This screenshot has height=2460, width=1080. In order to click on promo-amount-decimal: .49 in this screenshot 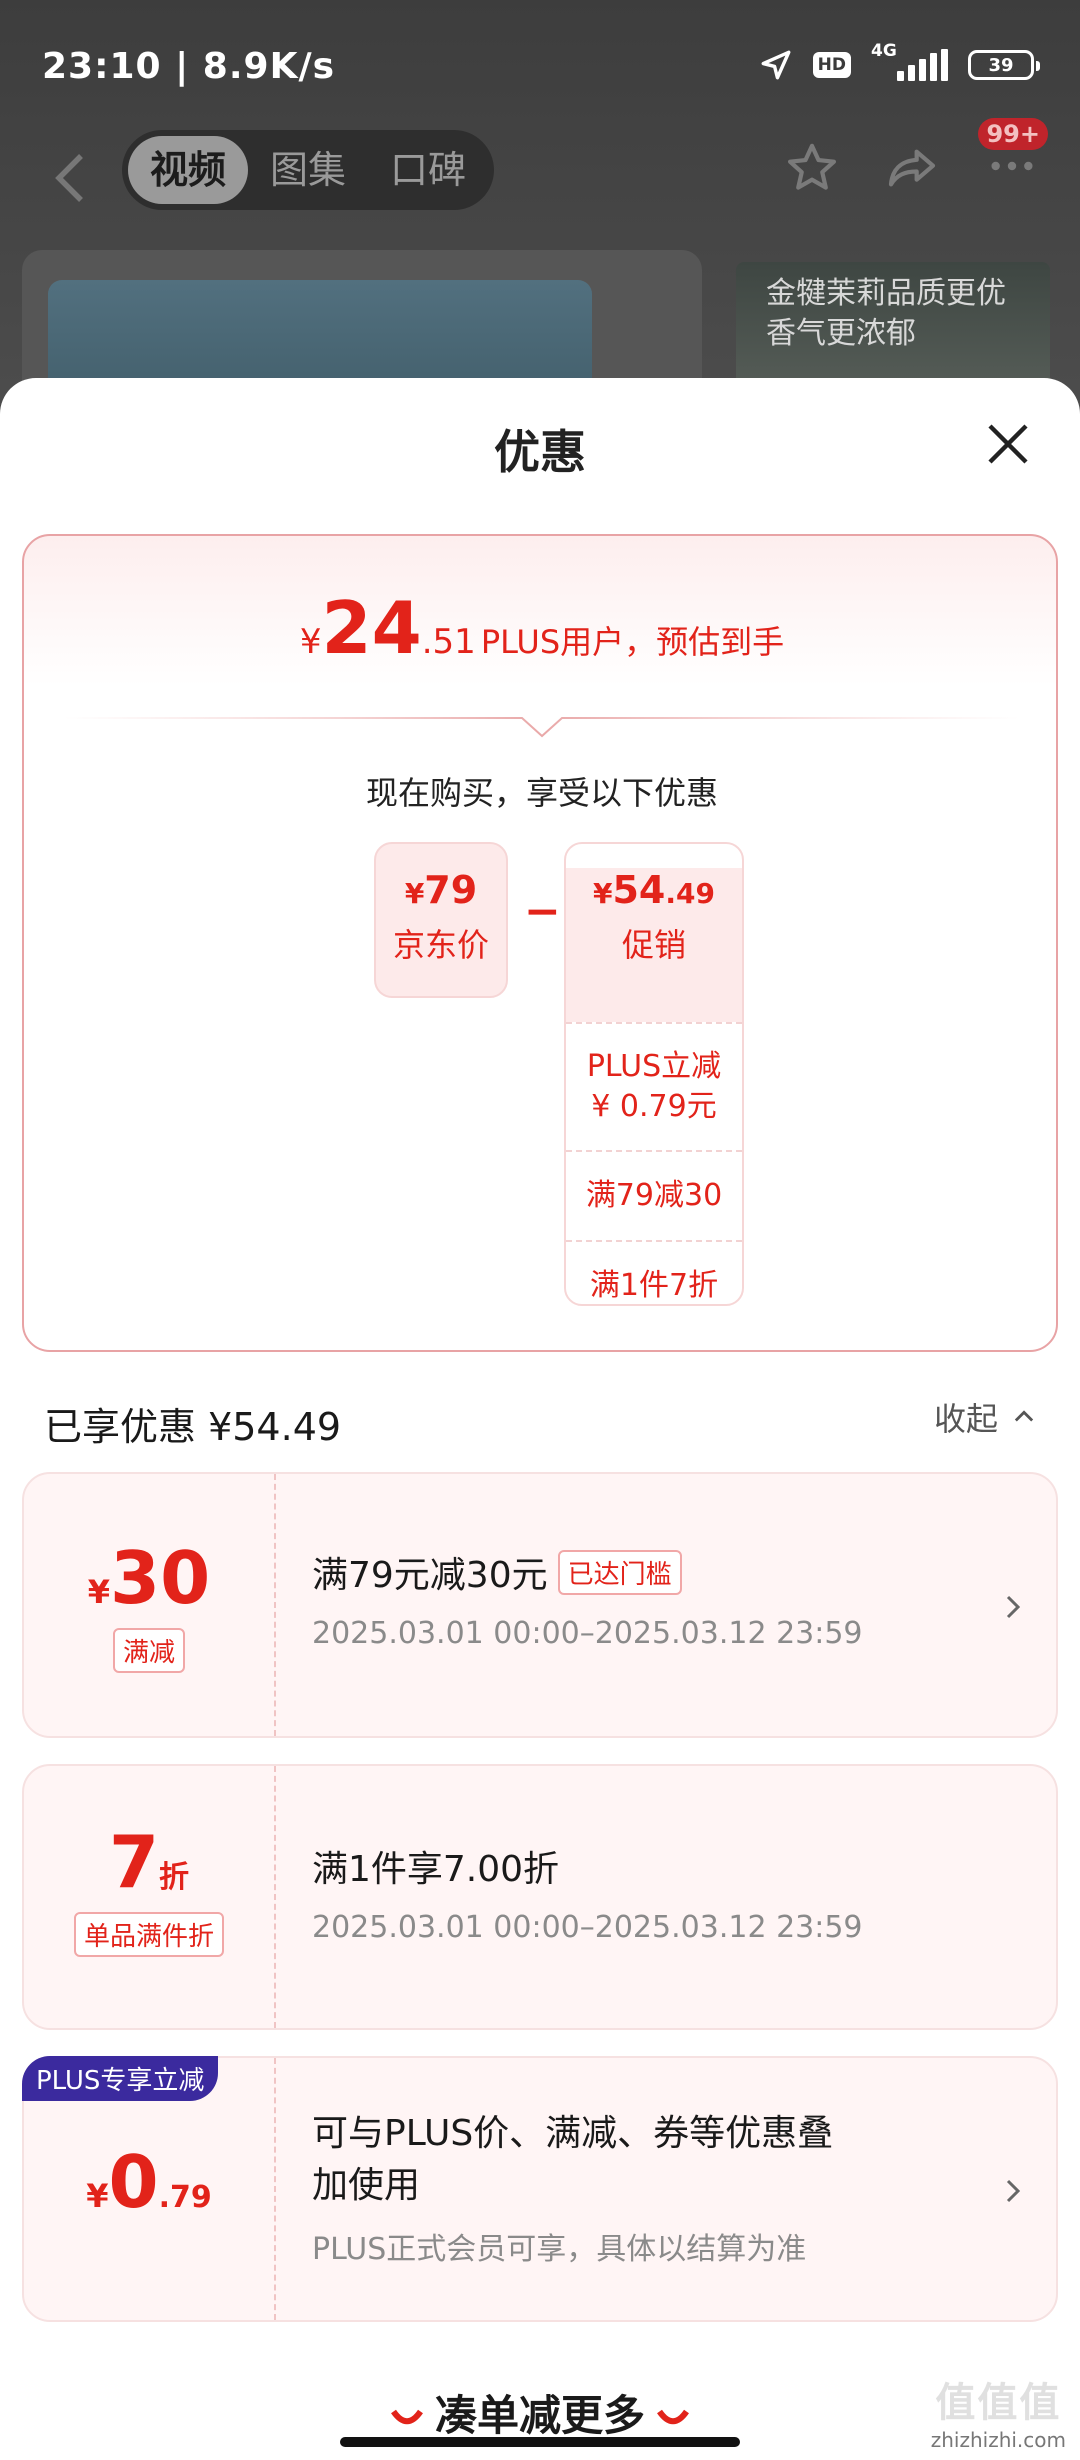, I will do `click(690, 893)`.